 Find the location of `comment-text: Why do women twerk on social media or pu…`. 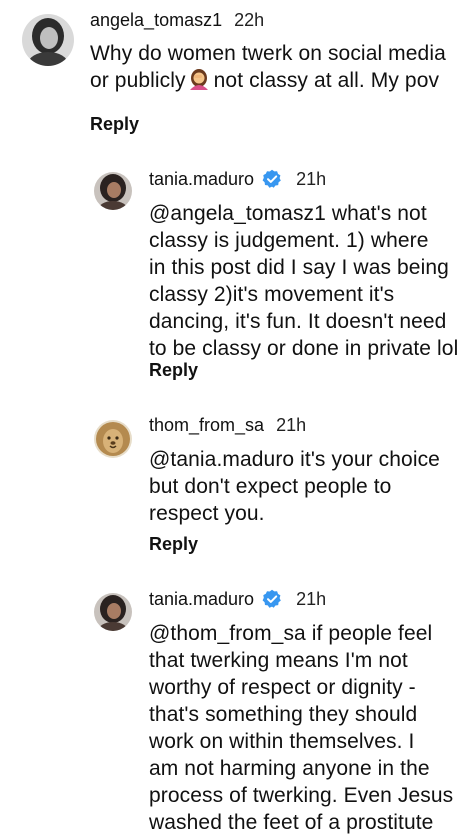

comment-text: Why do women twerk on social media or pu… is located at coordinates (268, 67).